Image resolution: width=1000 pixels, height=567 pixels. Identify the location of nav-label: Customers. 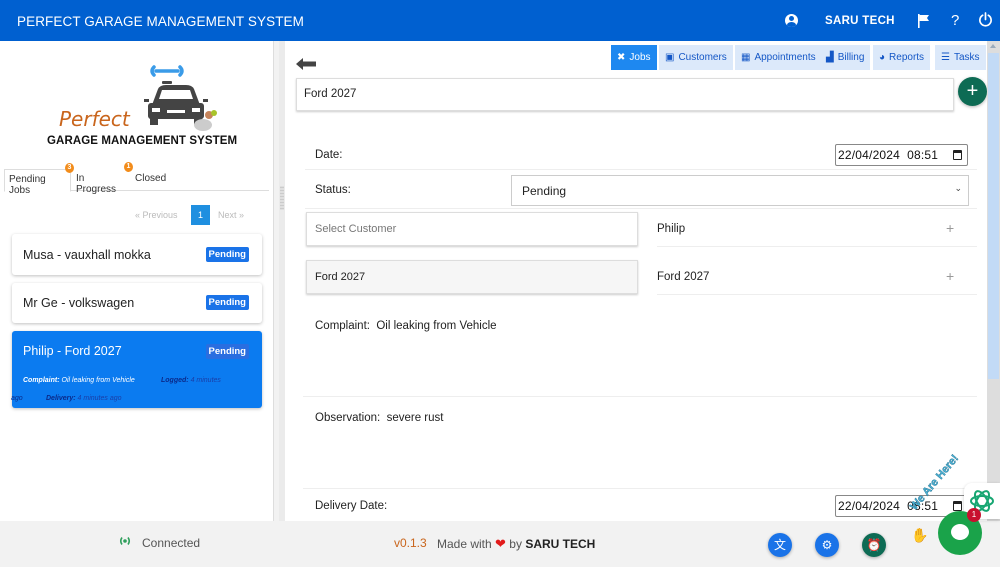
(702, 57).